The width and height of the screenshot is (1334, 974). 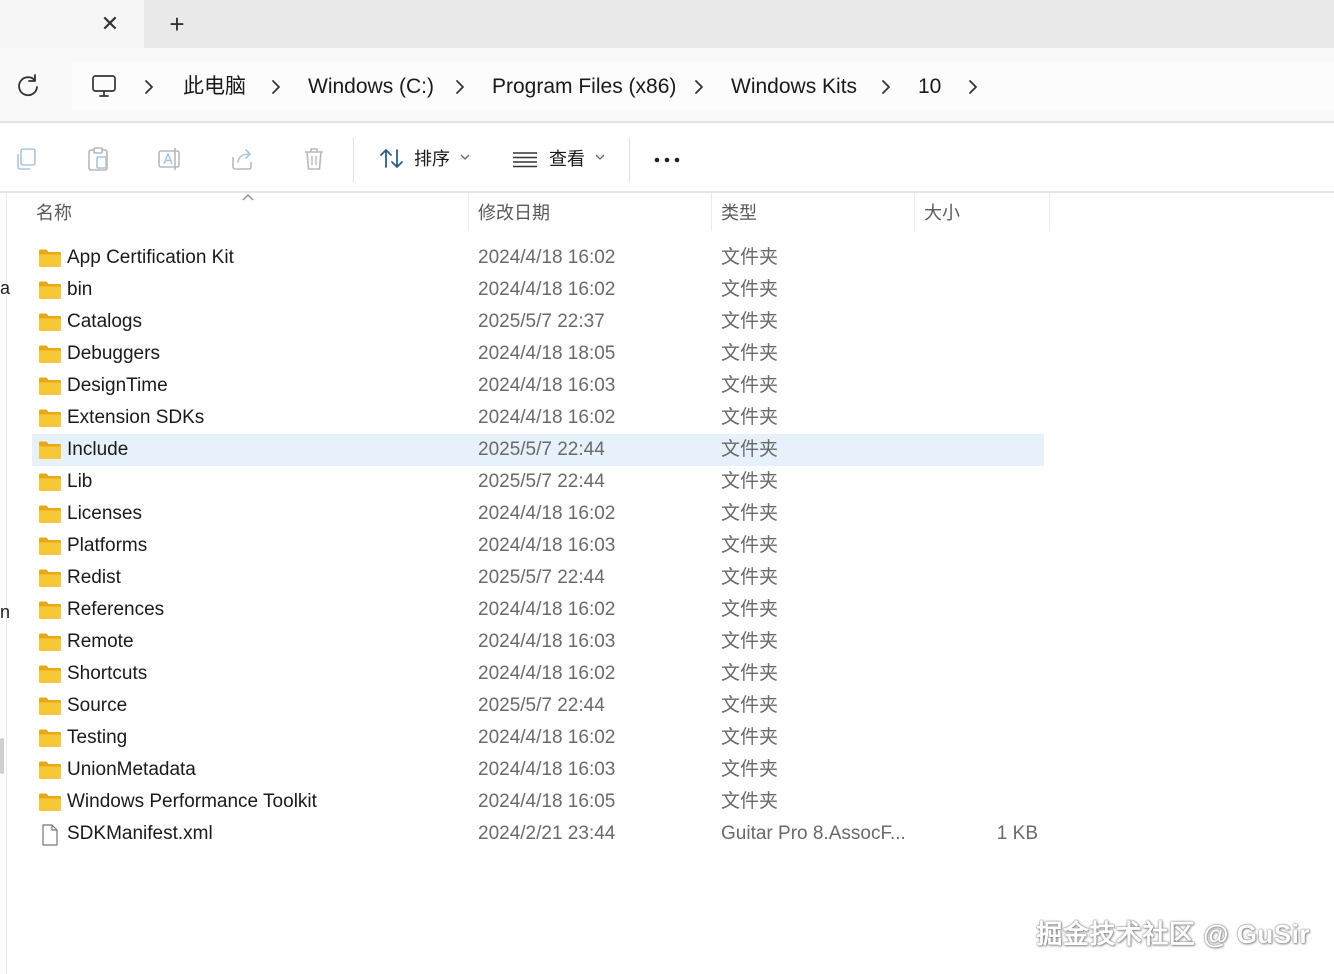 I want to click on file-row: Lib 2025/5/7 22:44 文件夹, so click(x=538, y=482).